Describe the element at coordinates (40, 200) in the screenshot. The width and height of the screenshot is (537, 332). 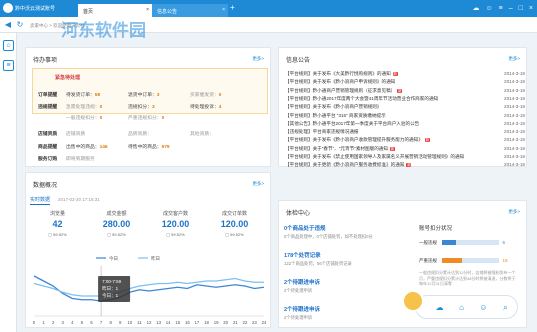
I see `tab-realtime: 实时数据` at that location.